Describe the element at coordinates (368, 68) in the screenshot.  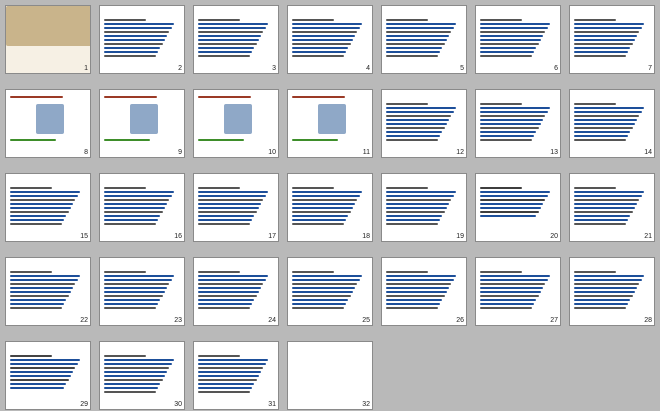
I see `slide-number: 4` at that location.